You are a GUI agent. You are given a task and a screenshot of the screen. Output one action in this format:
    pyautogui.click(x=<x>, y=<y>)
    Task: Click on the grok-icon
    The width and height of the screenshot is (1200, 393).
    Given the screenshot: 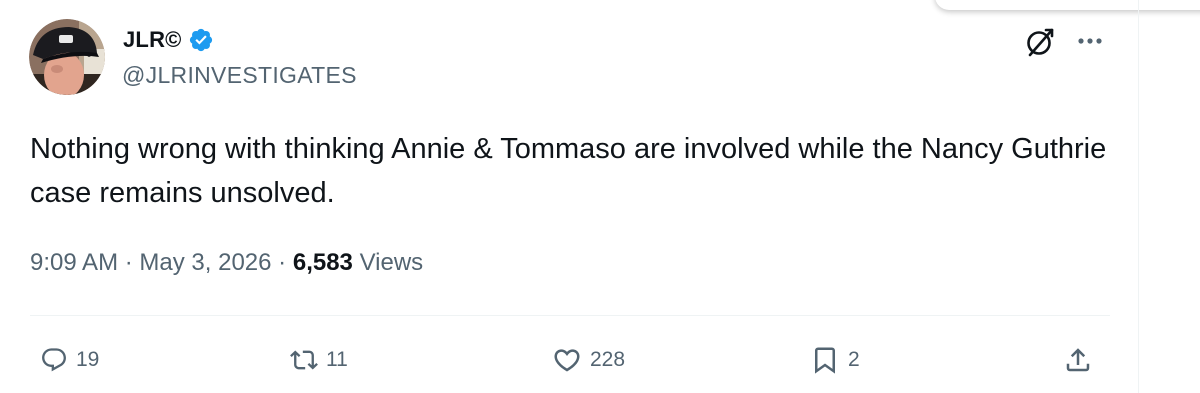 What is the action you would take?
    pyautogui.click(x=1040, y=42)
    